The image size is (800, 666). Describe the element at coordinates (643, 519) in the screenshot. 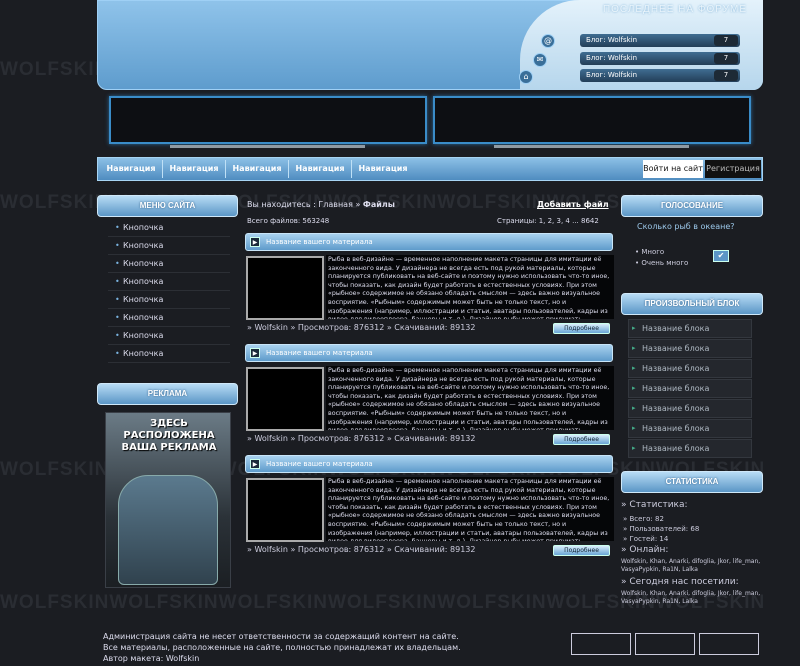

I see `stats-total: » Всего: 82` at that location.